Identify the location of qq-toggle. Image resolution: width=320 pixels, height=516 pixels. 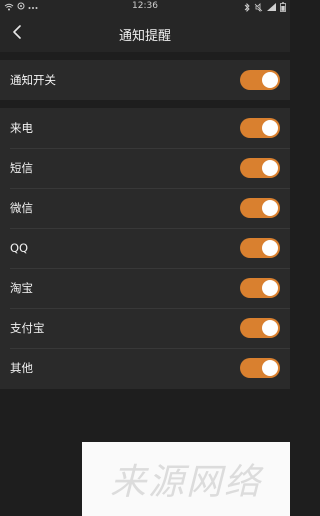
(260, 248).